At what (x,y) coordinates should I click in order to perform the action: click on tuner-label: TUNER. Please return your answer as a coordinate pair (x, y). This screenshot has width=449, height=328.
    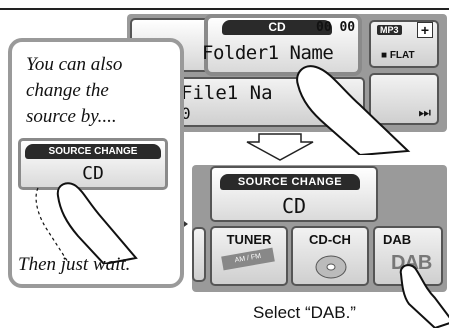
    Looking at the image, I should click on (249, 239).